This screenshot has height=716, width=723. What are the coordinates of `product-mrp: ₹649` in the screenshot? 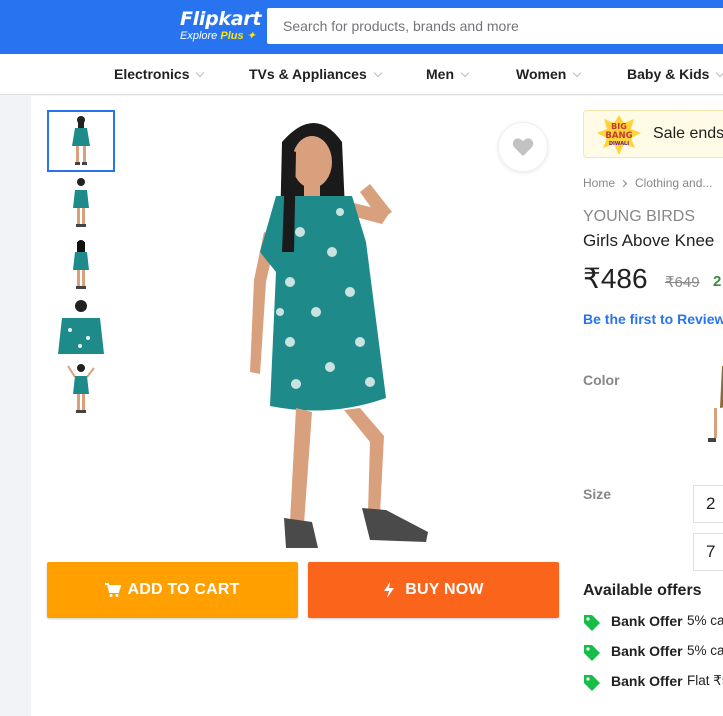 It's located at (682, 282).